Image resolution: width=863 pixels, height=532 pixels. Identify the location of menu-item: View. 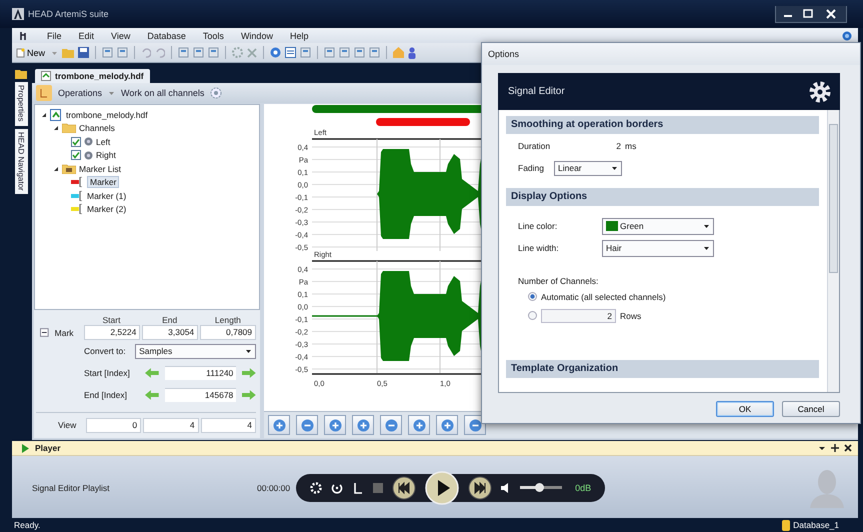
(120, 35).